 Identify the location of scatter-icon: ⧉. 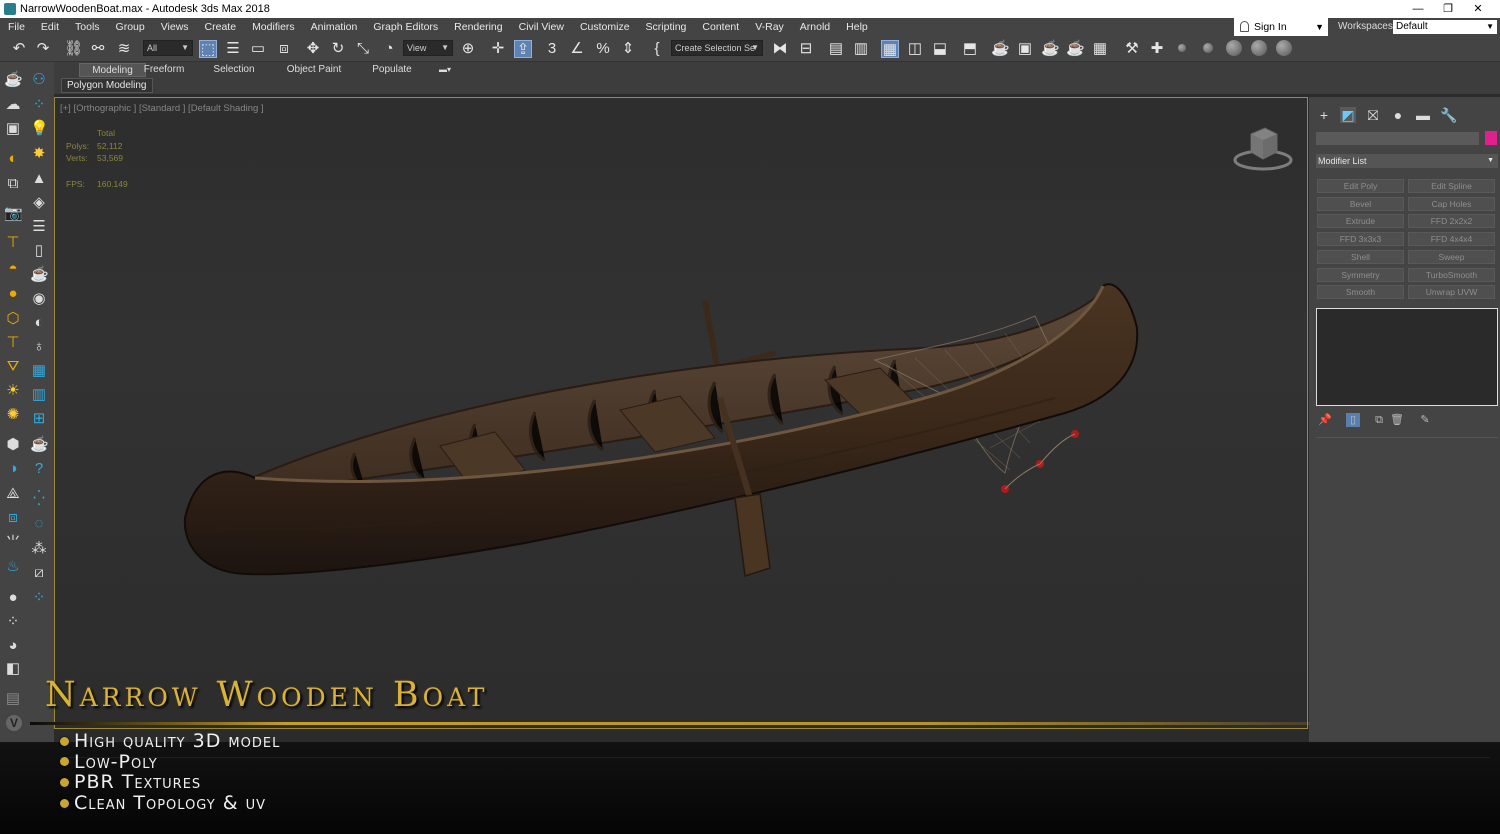
(13, 184).